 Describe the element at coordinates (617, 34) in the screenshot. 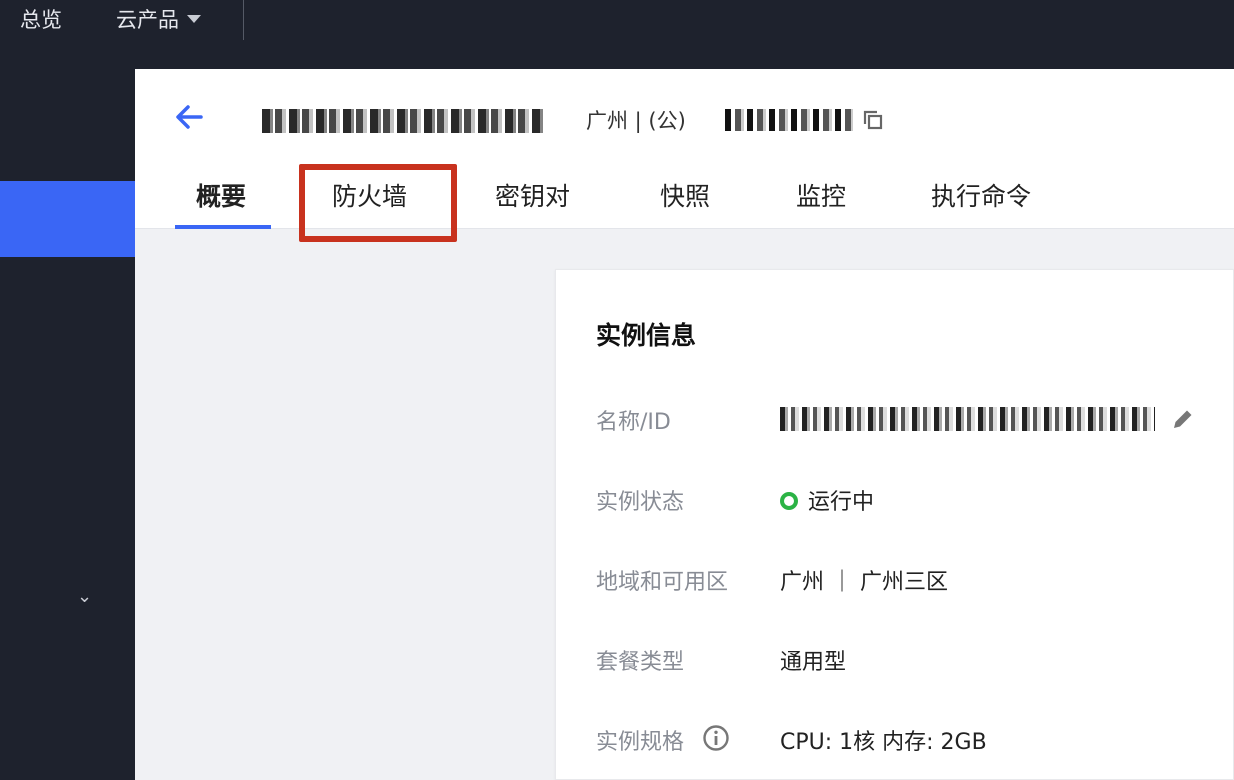

I see `top-nav-bar: 总览 云产品` at that location.